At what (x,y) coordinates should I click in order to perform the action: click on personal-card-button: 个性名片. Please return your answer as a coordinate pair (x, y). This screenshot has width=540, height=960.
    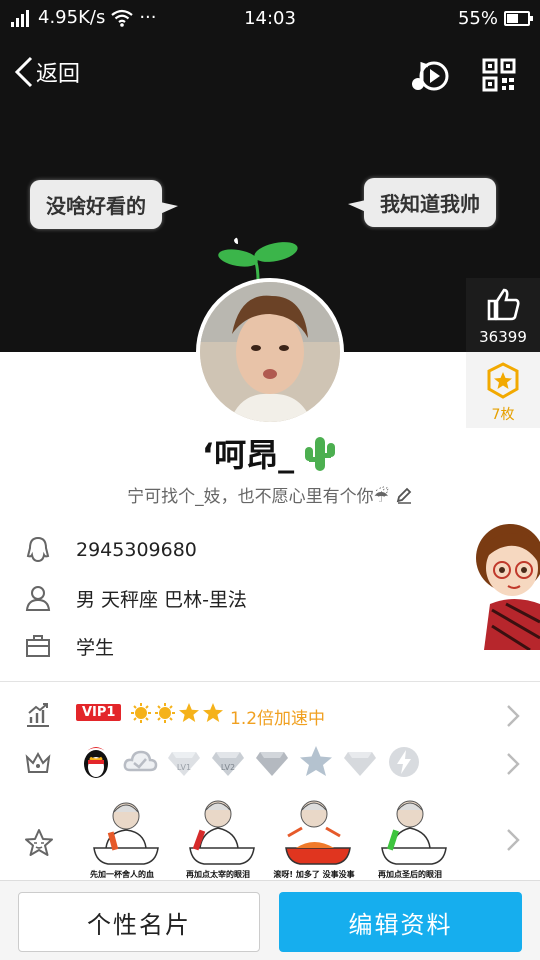
    Looking at the image, I should click on (139, 922).